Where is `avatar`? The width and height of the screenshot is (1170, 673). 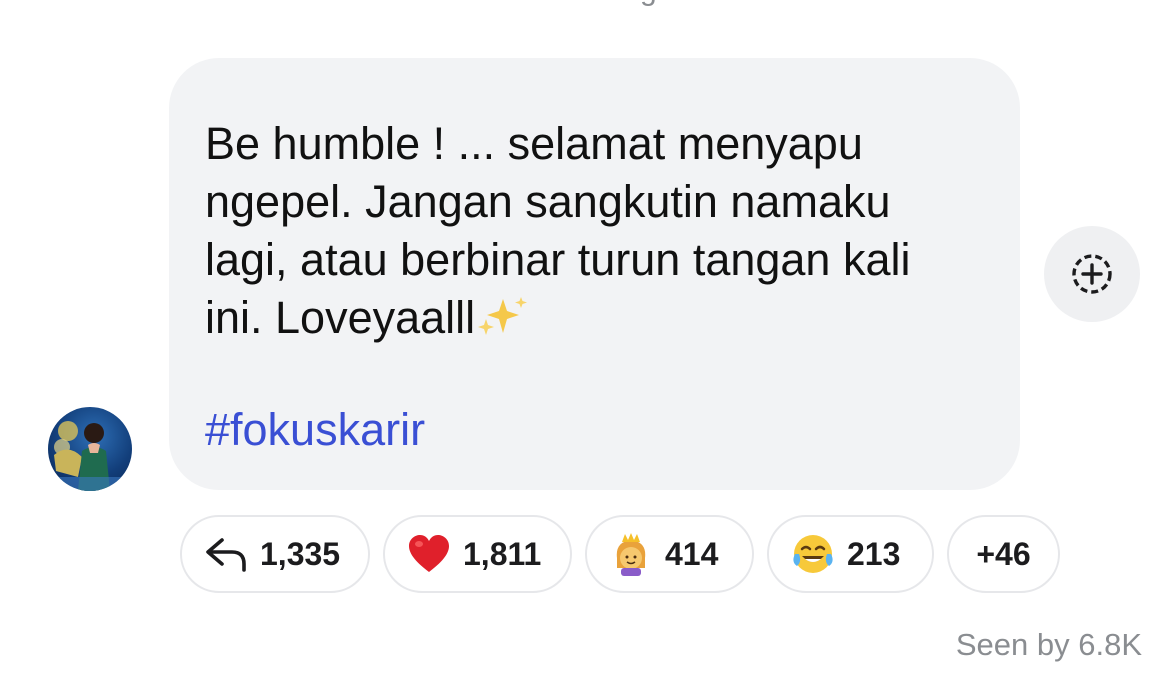
avatar is located at coordinates (90, 449).